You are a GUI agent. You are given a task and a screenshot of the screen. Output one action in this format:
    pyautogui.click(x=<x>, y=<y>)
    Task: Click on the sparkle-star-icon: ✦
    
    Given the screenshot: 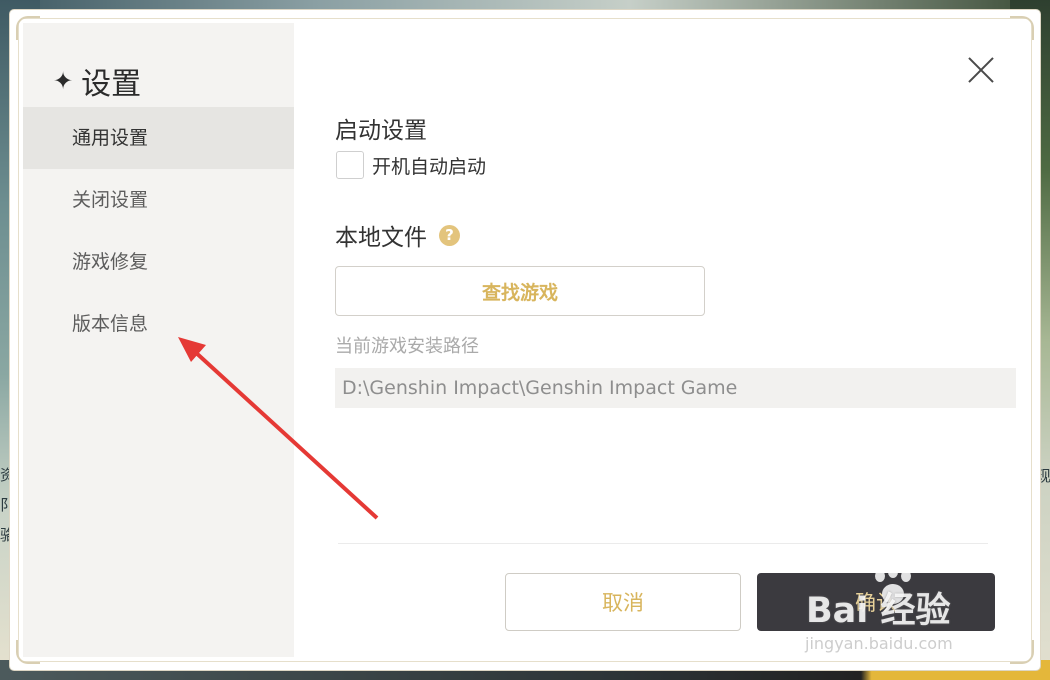 What is the action you would take?
    pyautogui.click(x=63, y=81)
    